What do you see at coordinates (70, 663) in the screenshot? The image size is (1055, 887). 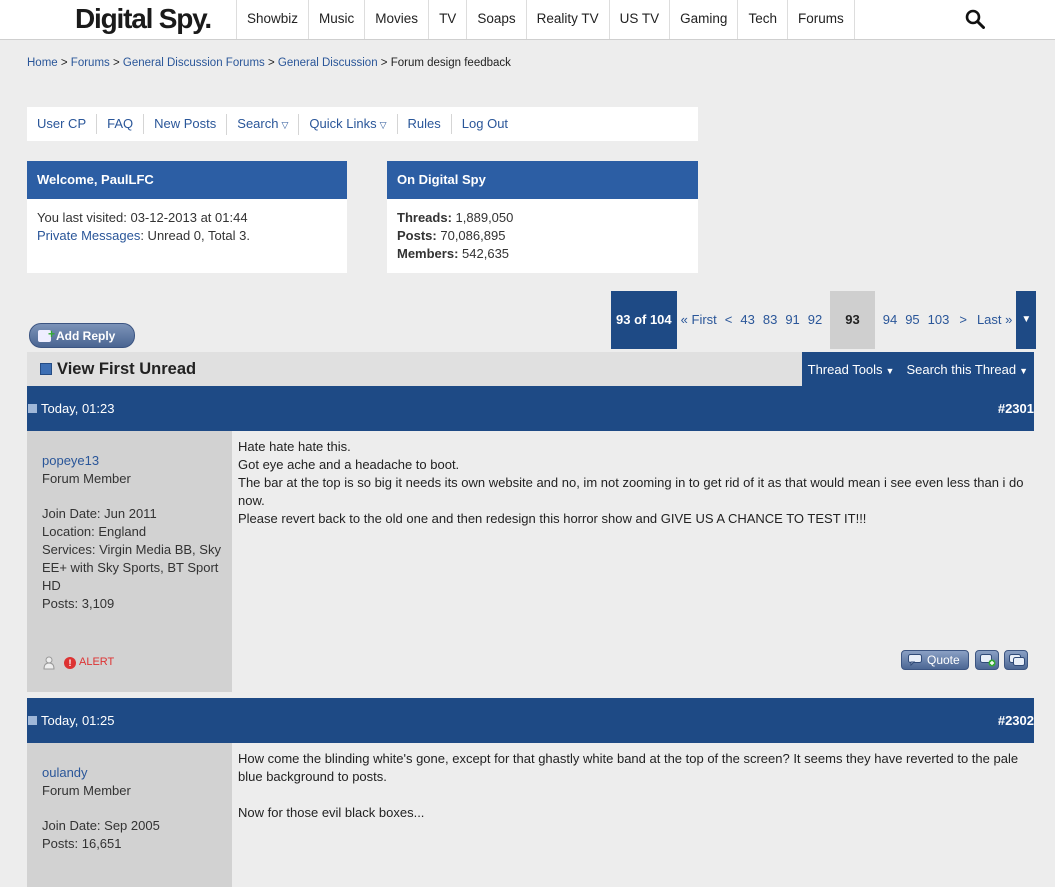 I see `alert-icon: !` at bounding box center [70, 663].